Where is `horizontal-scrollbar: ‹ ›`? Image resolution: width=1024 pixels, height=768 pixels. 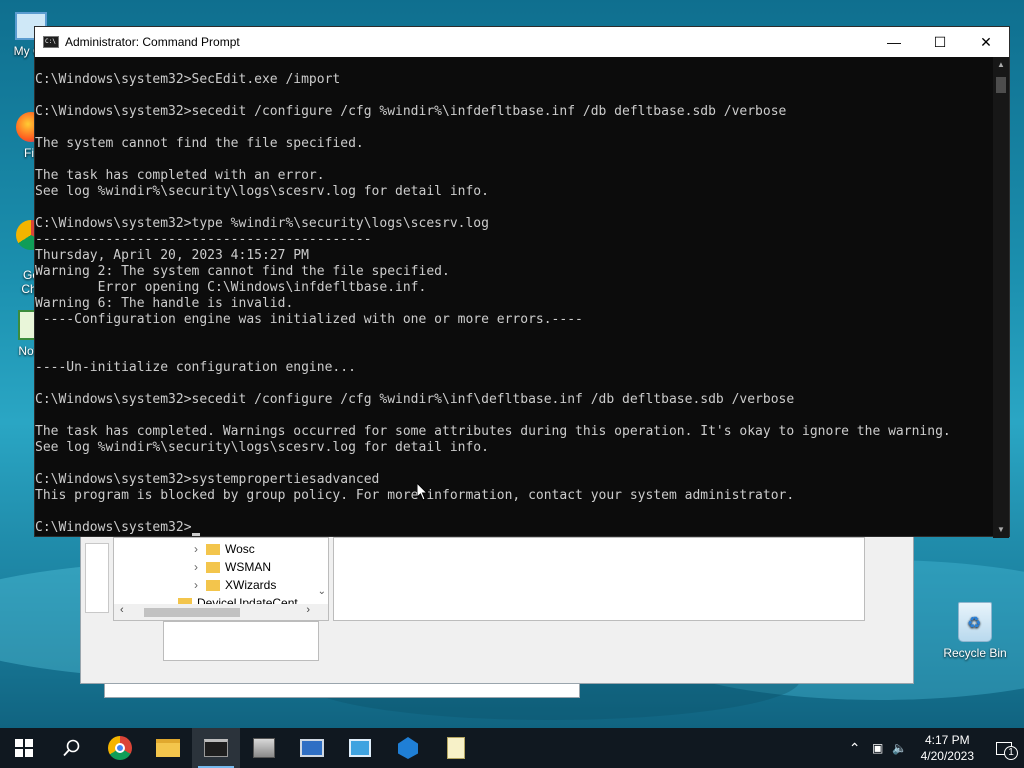
horizontal-scrollbar: ‹ › is located at coordinates (221, 612).